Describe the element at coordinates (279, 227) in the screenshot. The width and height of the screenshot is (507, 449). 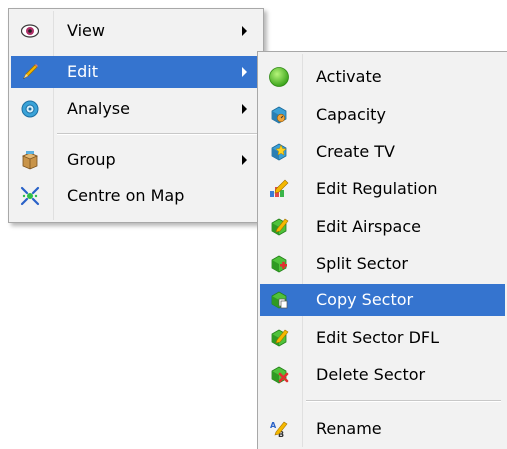
I see `edit-airspace-icon` at that location.